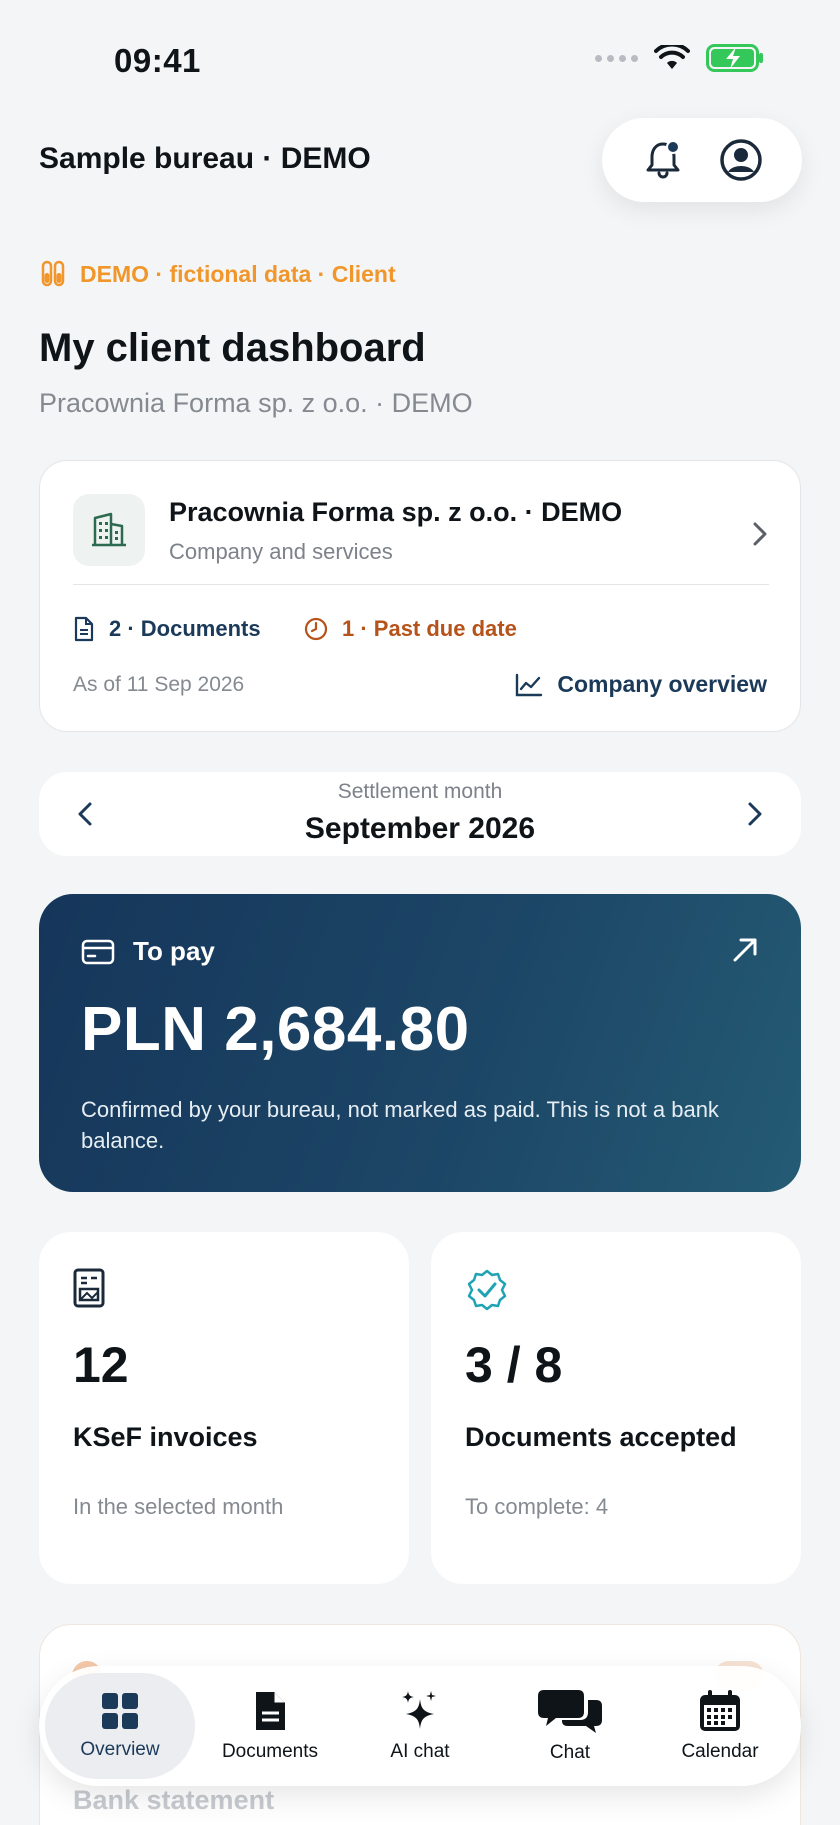 This screenshot has width=840, height=1825. What do you see at coordinates (256, 403) in the screenshot?
I see `page-subtitle: Pracownia Forma sp. z o.o. · DEMO` at bounding box center [256, 403].